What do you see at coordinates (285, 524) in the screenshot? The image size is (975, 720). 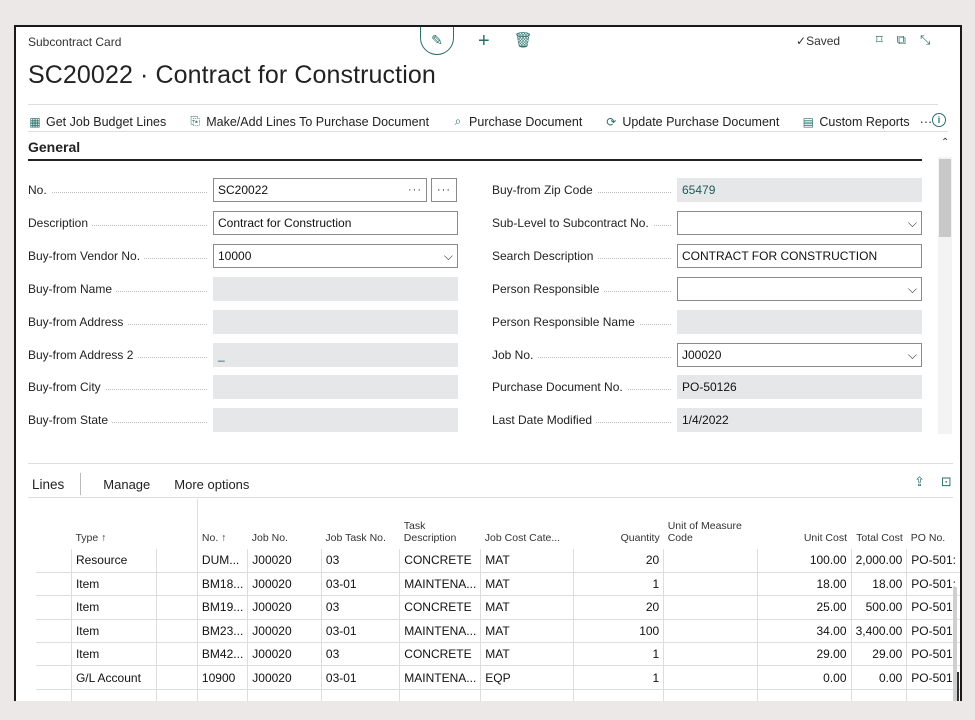 I see `column-header-job-no: Job No.` at bounding box center [285, 524].